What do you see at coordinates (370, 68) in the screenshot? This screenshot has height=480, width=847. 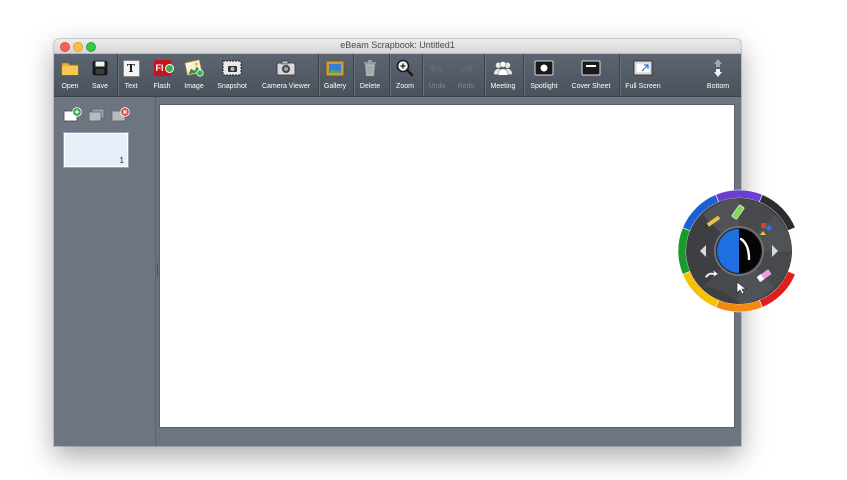 I see `trash-icon` at bounding box center [370, 68].